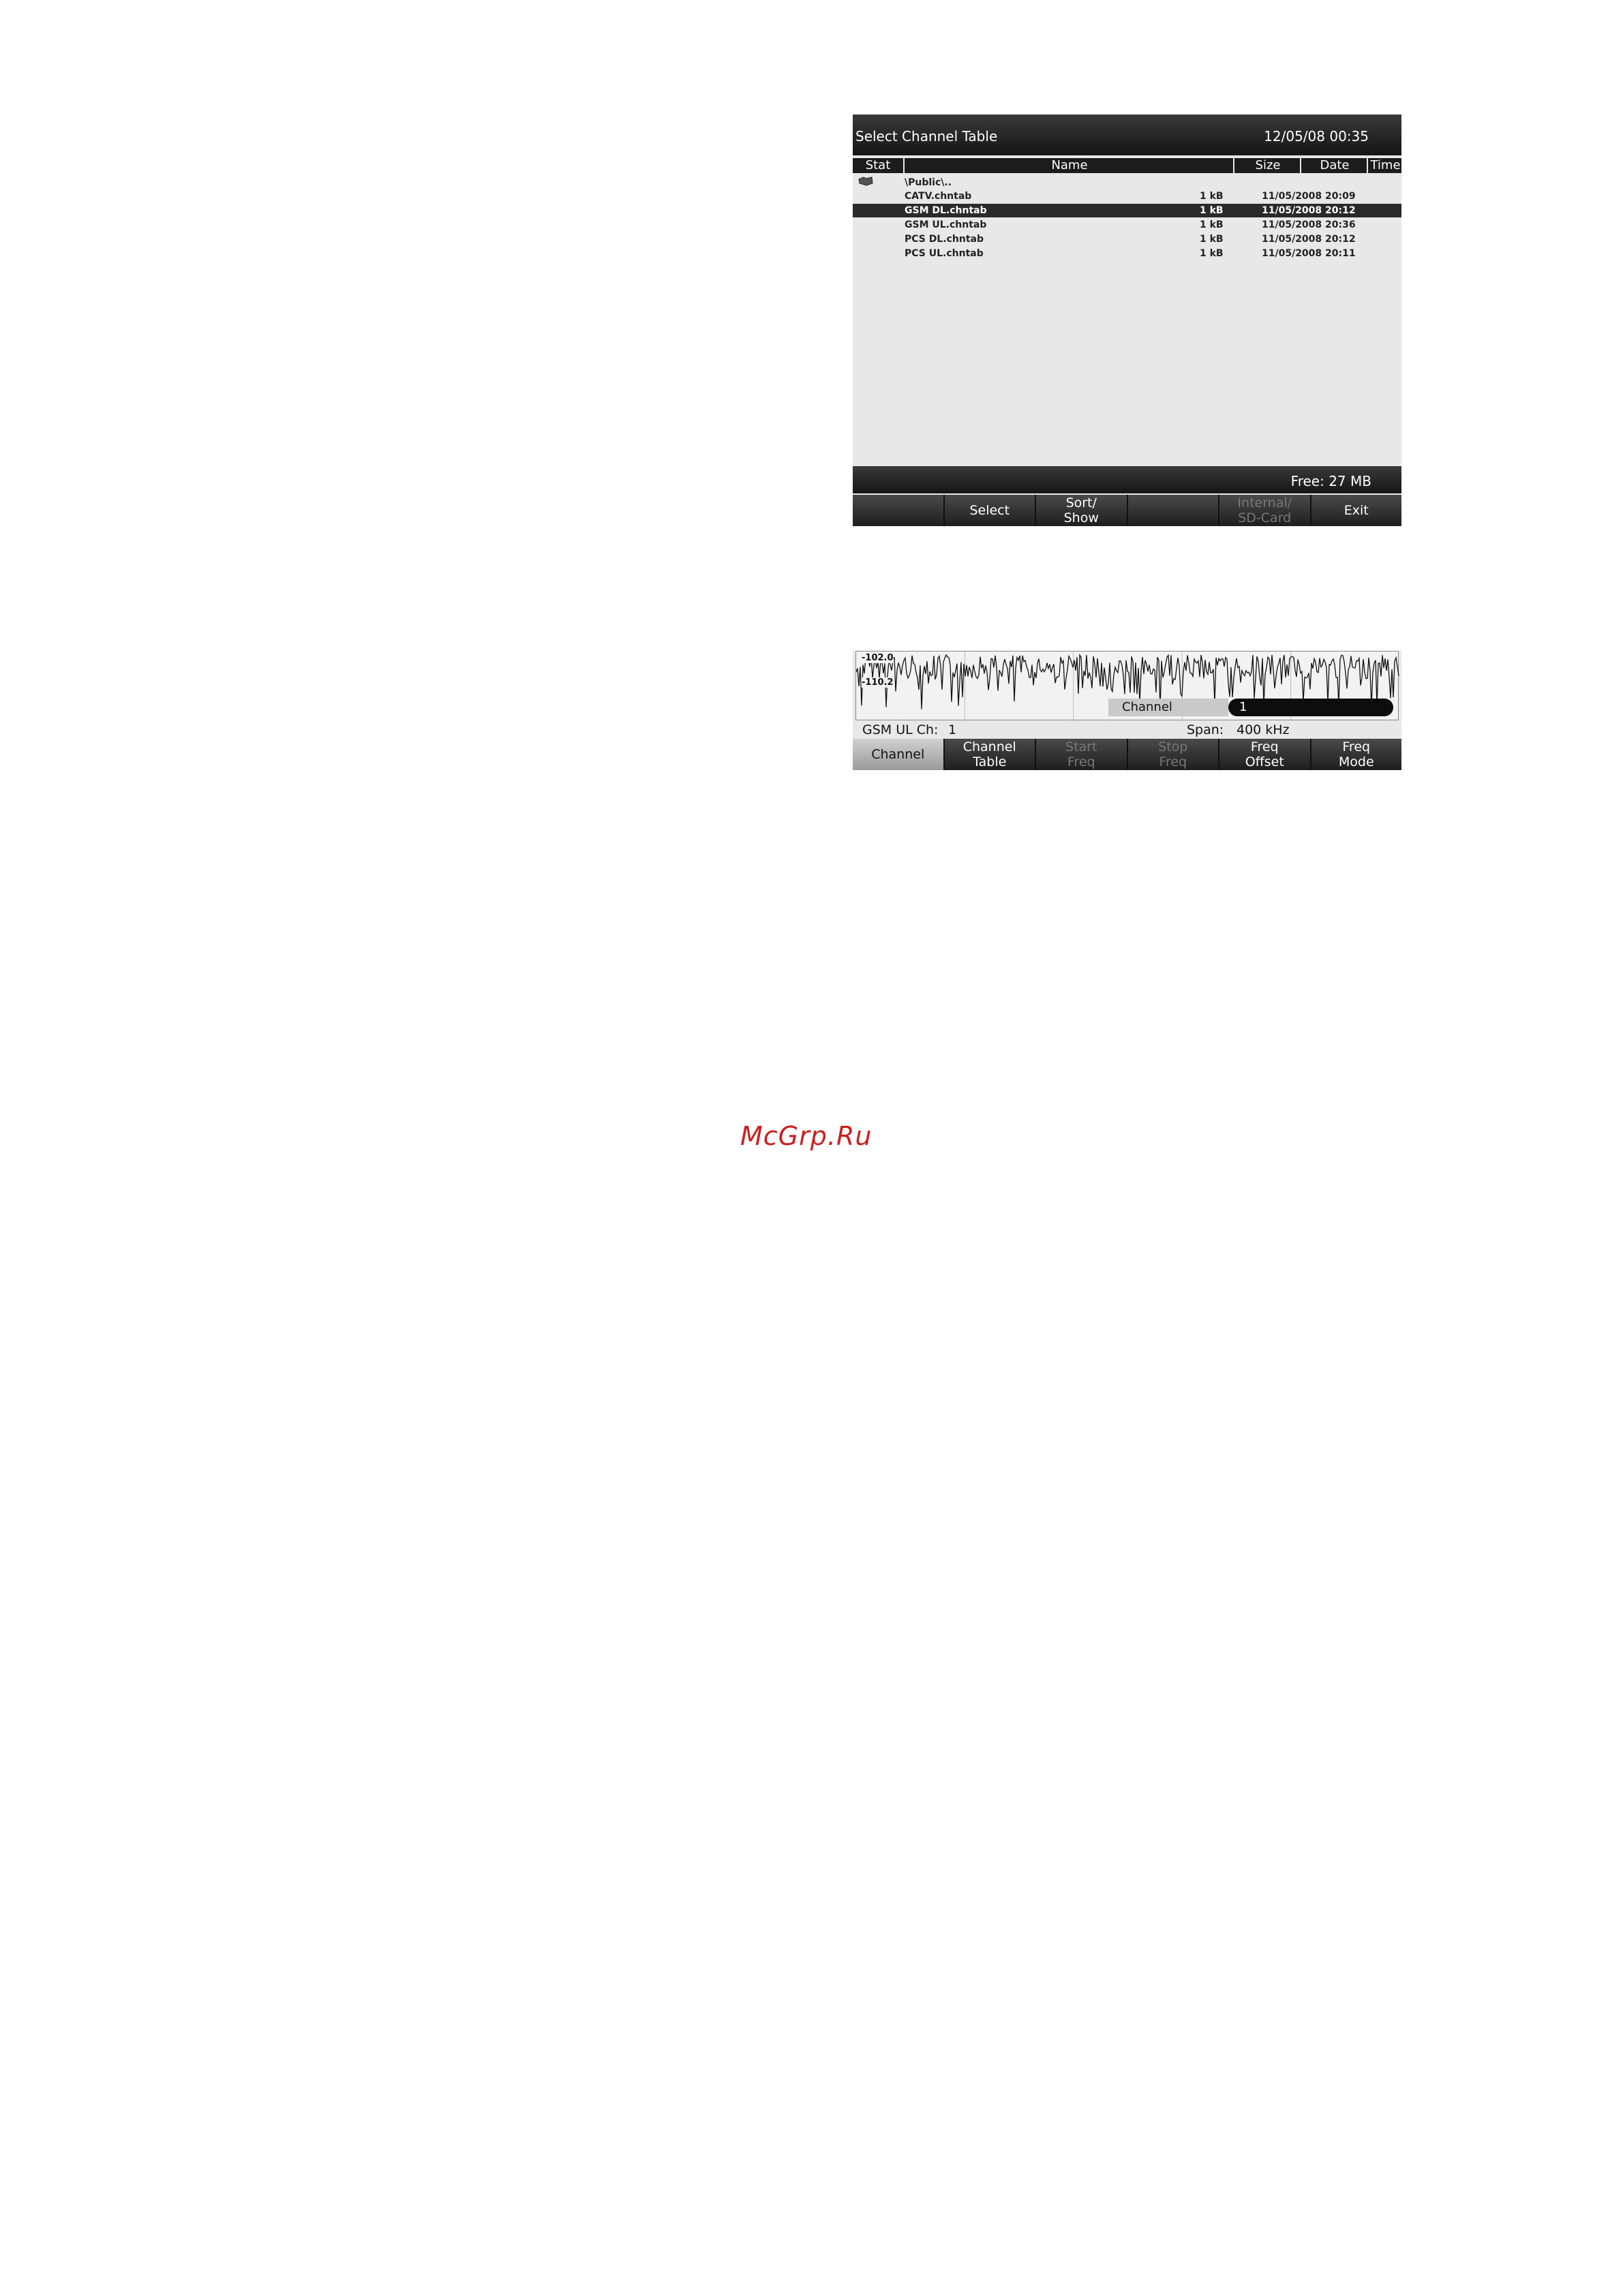 Image resolution: width=1623 pixels, height=2296 pixels. What do you see at coordinates (1127, 225) in the screenshot?
I see `file-row: GSM UL.chntab 1 kB 11/05/2008 20:36` at bounding box center [1127, 225].